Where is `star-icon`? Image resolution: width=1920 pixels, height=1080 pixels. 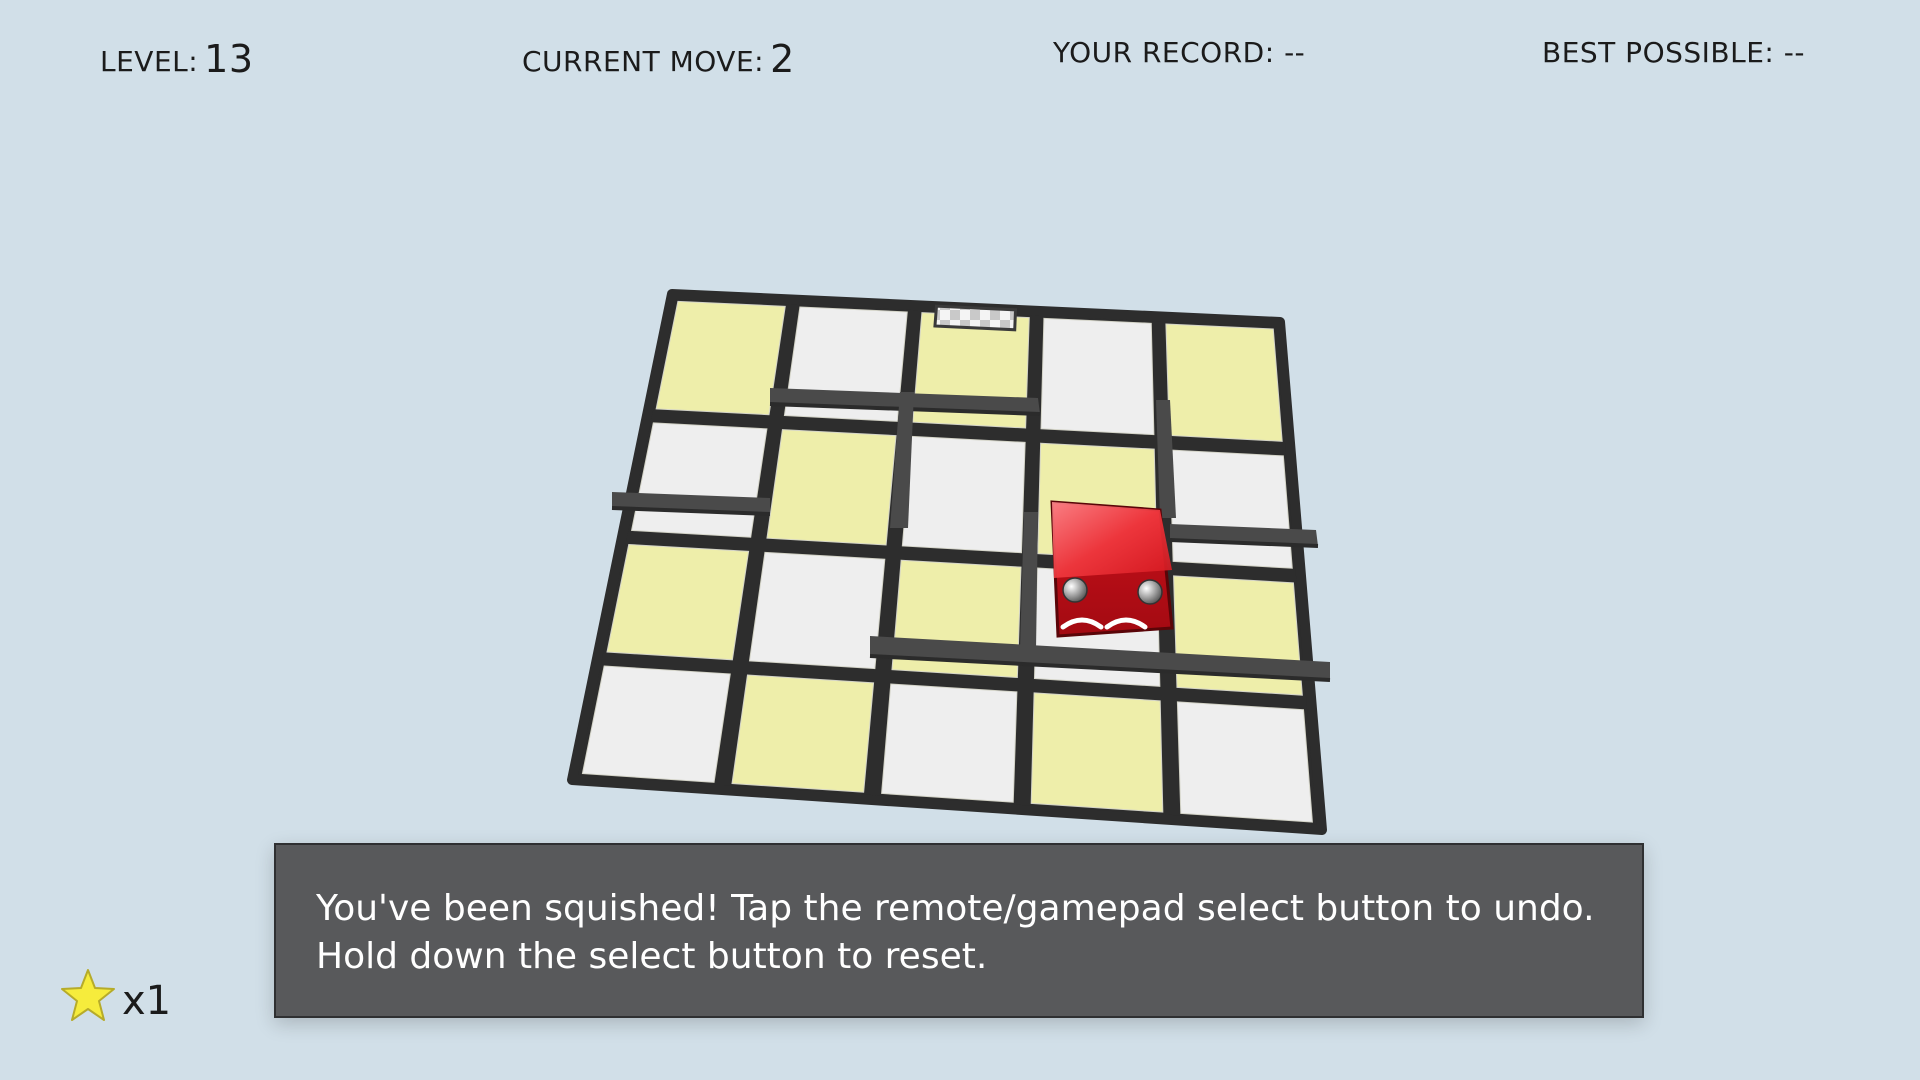
star-icon is located at coordinates (88, 995).